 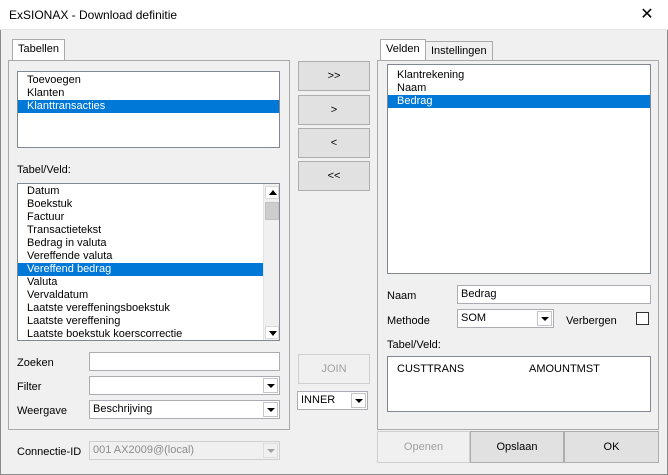 I want to click on list-item: Factuur, so click(x=140, y=217).